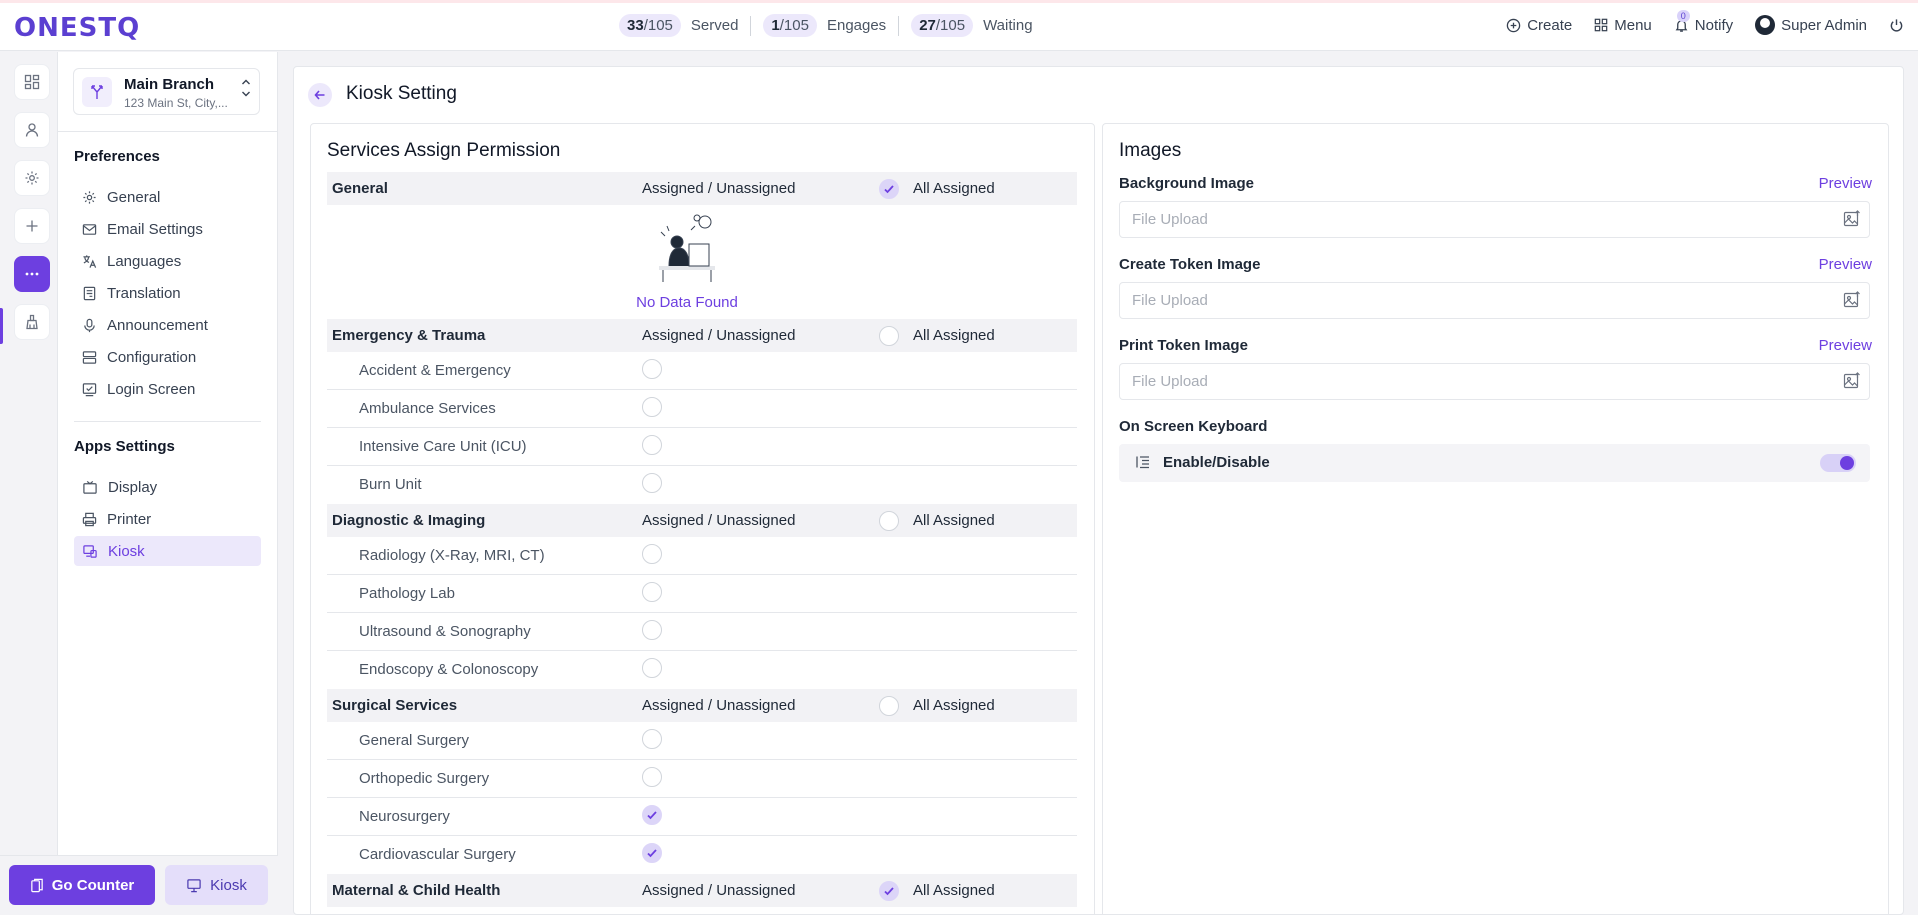 The height and width of the screenshot is (915, 1918). Describe the element at coordinates (702, 371) in the screenshot. I see `service-row: Accident & Emergency` at that location.